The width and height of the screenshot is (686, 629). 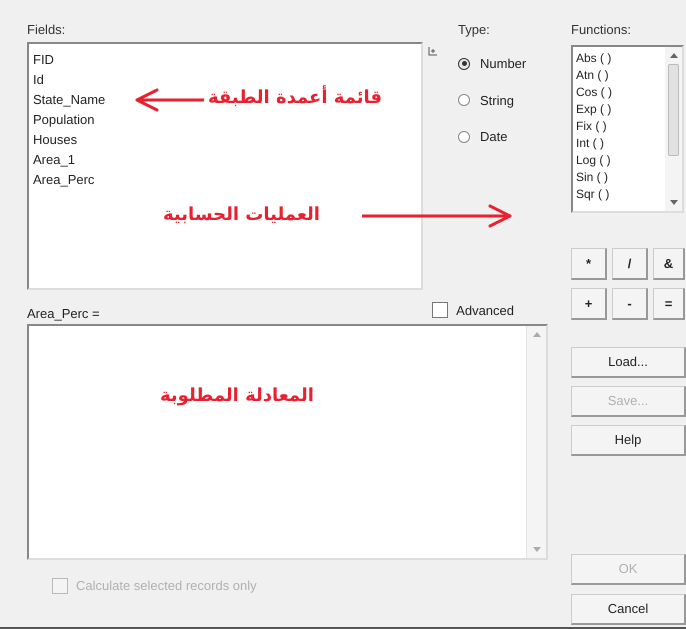 What do you see at coordinates (601, 30) in the screenshot?
I see `functions-label: Functions:` at bounding box center [601, 30].